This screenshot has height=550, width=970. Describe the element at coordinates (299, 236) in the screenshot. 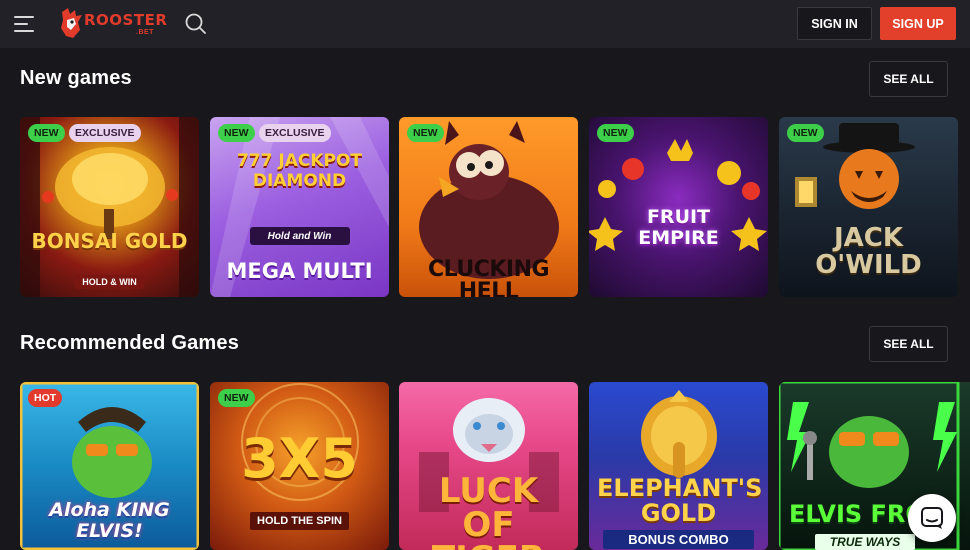

I see `game-subtitle: Hold and Win` at that location.